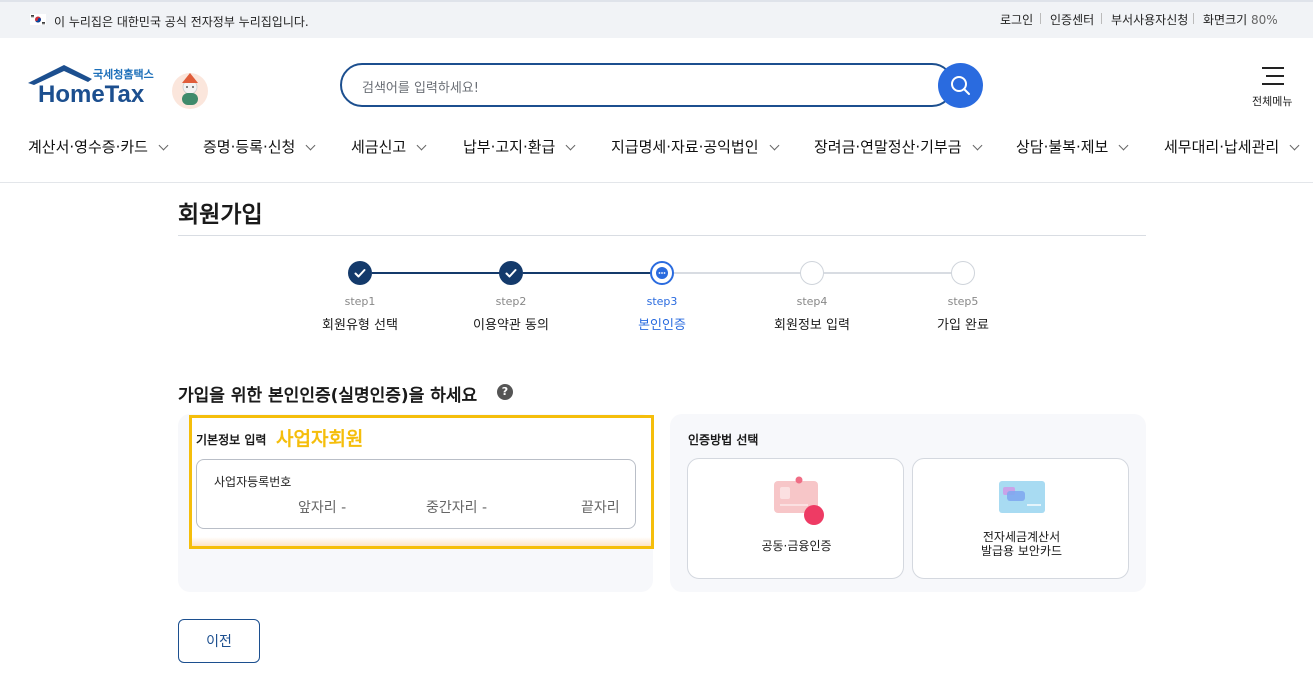 This screenshot has height=681, width=1313. I want to click on seg-last-placeholder: 끝자리, so click(600, 508).